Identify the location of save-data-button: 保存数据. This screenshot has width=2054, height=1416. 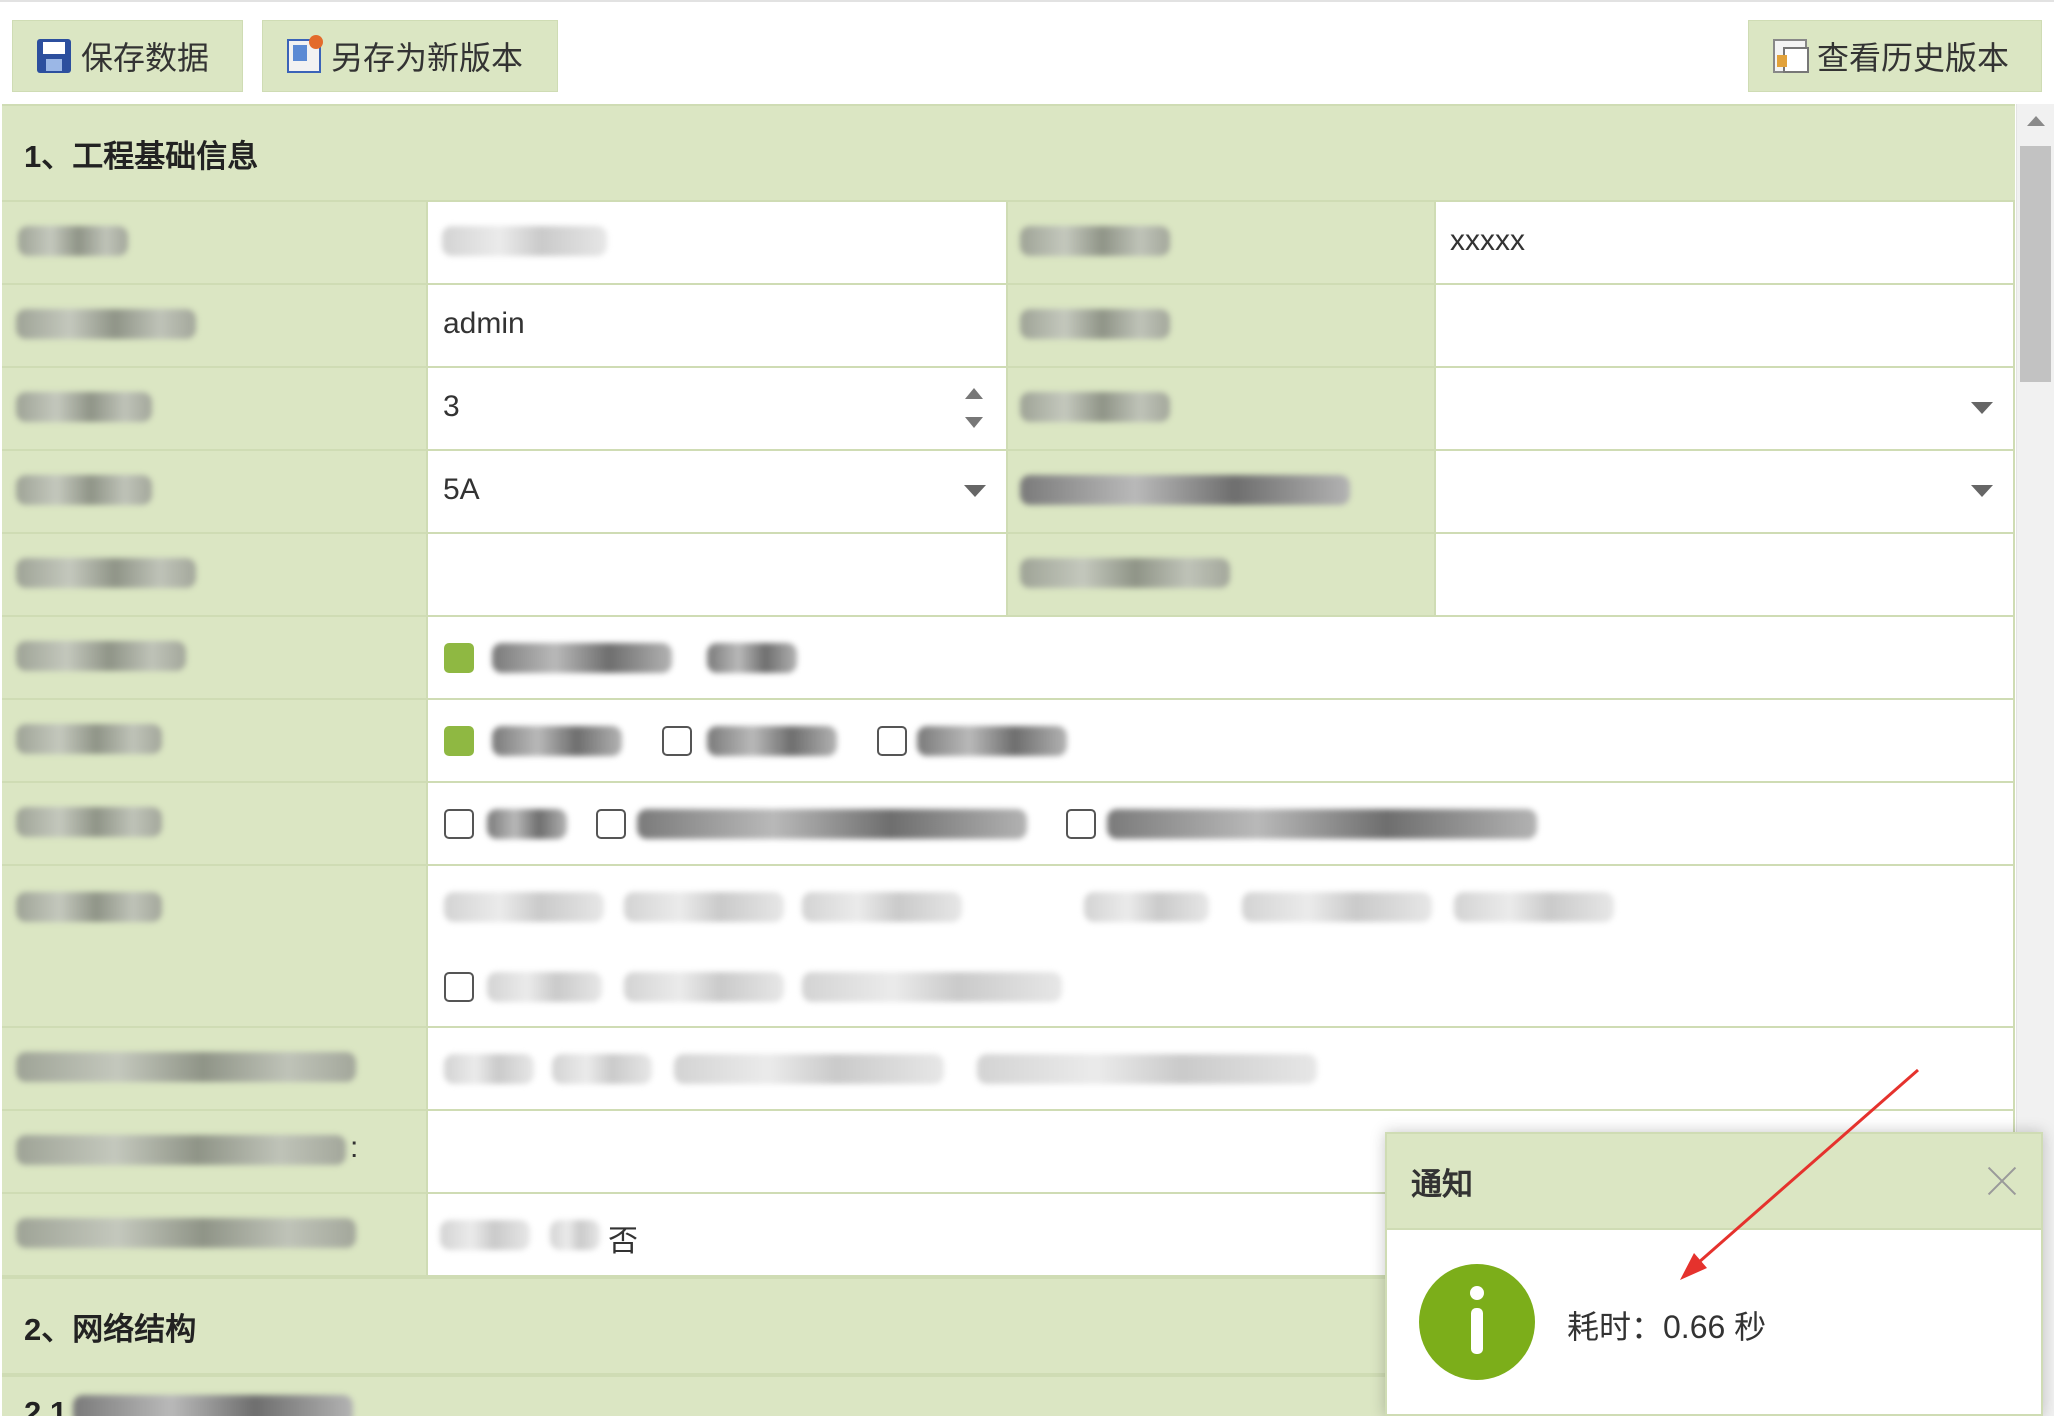
(127, 56).